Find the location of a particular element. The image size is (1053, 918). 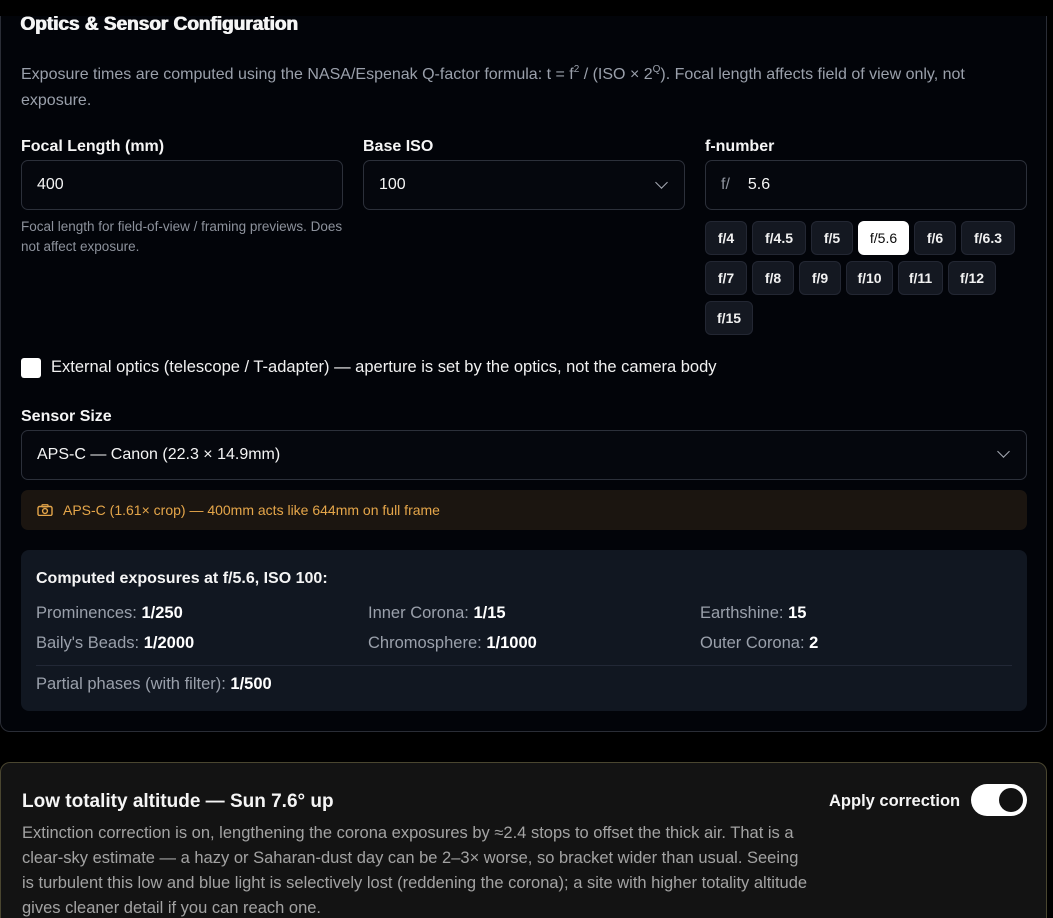

focal-length-label: Focal Length (mm) is located at coordinates (93, 146).